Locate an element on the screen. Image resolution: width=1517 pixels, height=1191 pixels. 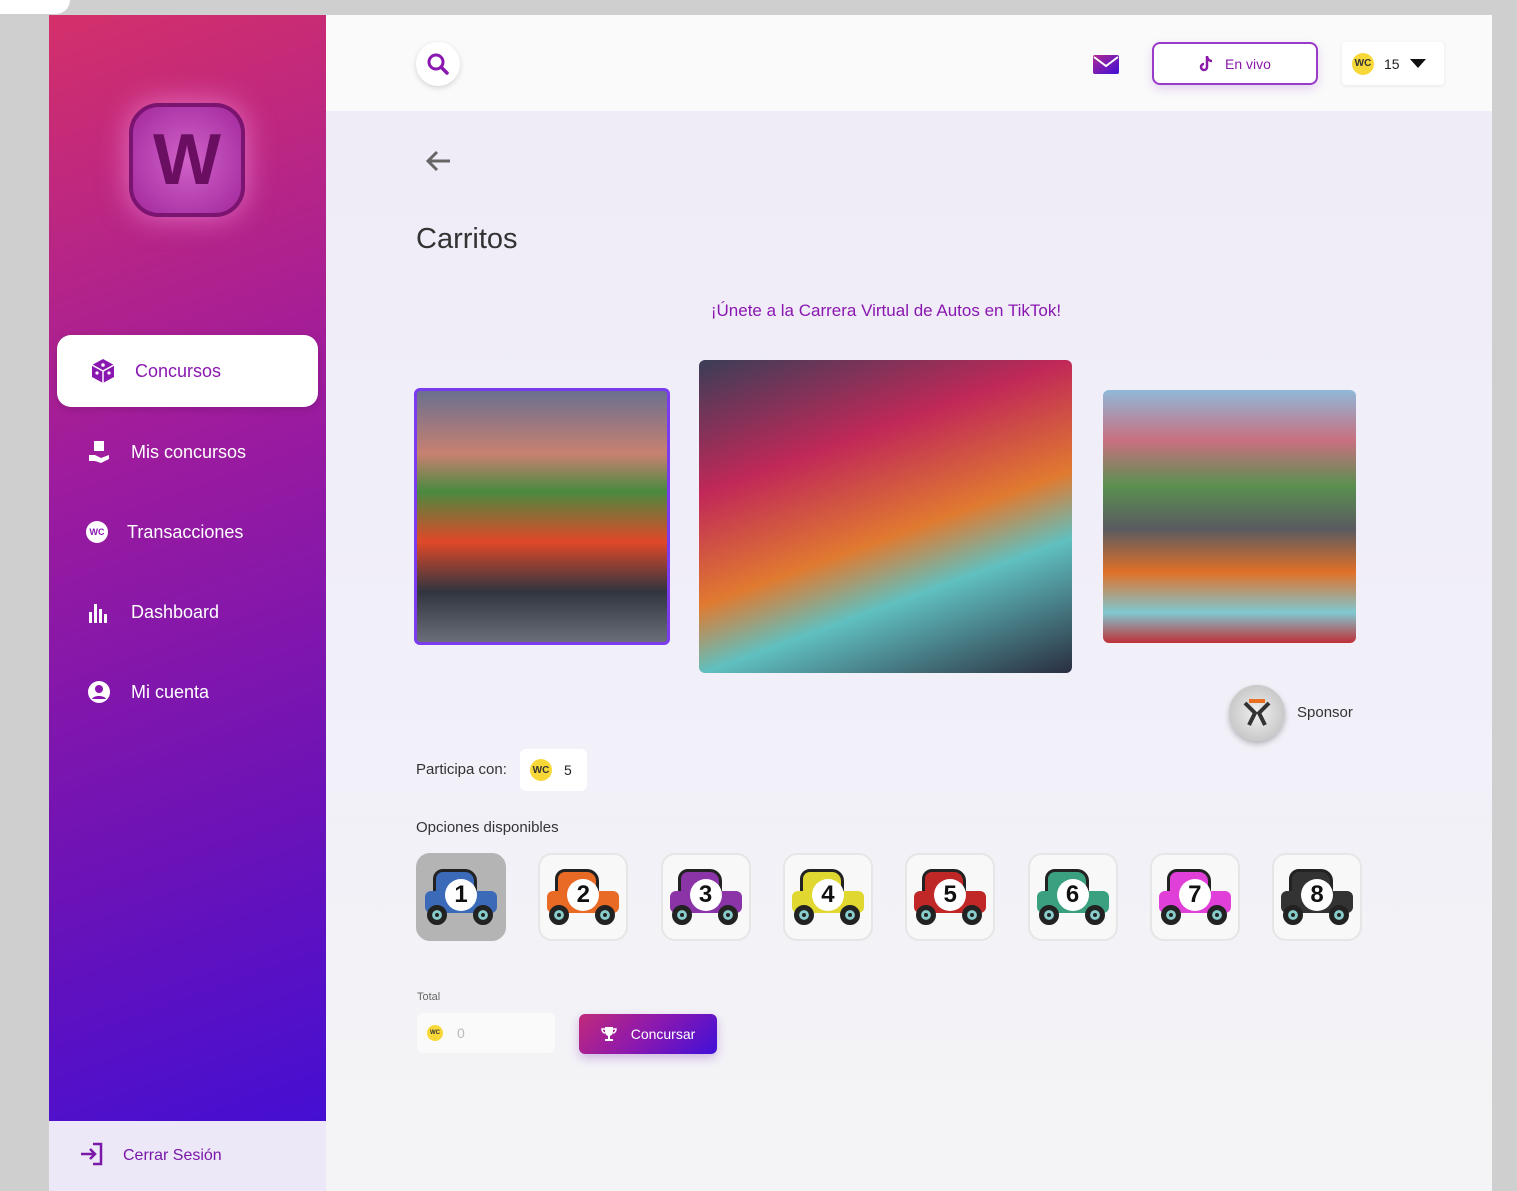
sidebar-item-mis-concursos: Mis concursos is located at coordinates (187, 452).